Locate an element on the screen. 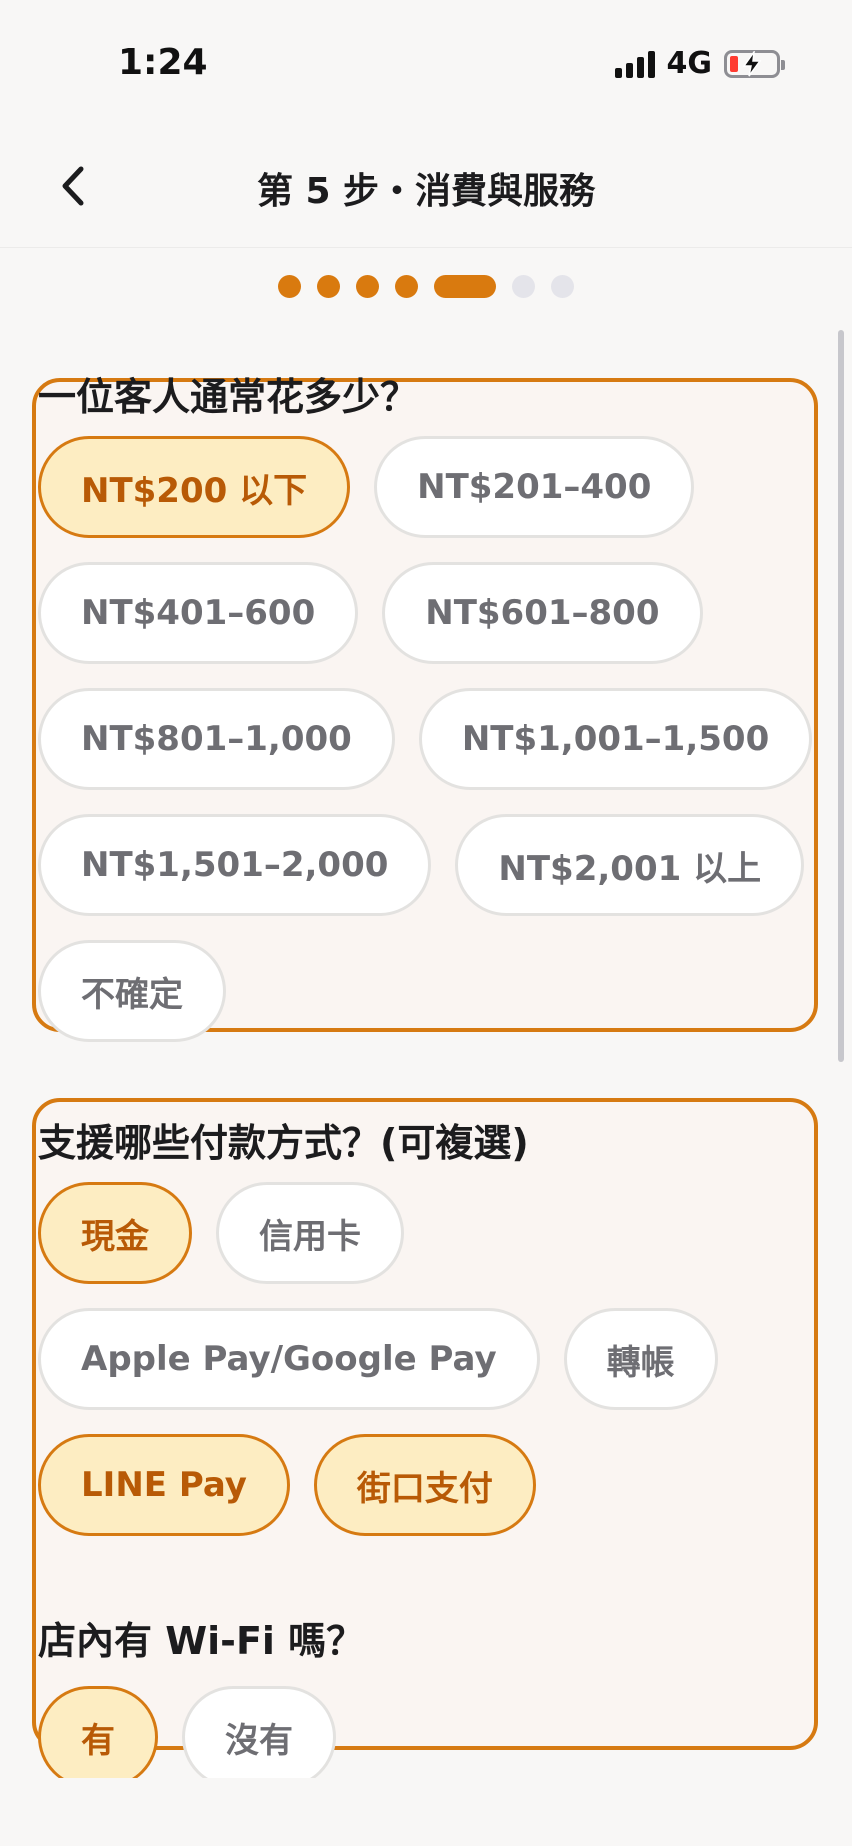  spending-option-chip: 不確定 is located at coordinates (132, 991).